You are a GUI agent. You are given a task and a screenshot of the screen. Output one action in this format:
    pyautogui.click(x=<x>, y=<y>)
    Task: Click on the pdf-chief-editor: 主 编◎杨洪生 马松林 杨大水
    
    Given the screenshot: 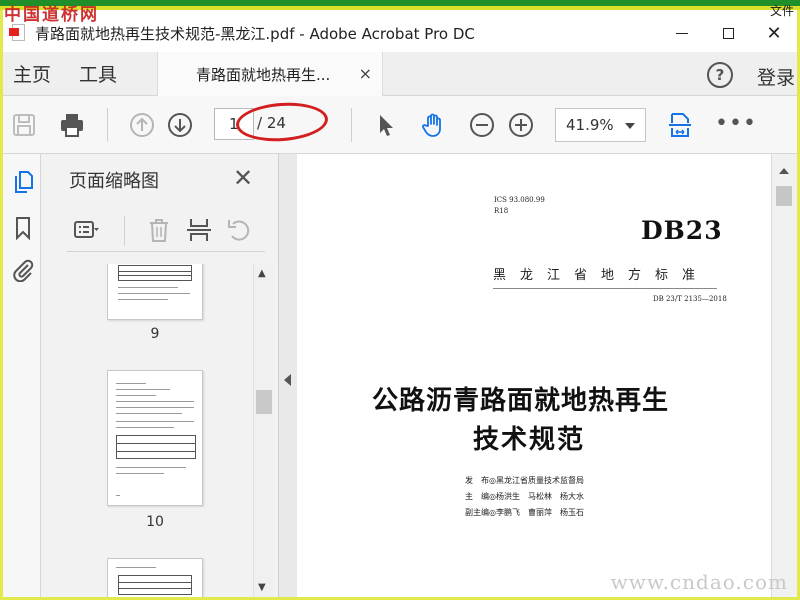 What is the action you would take?
    pyautogui.click(x=524, y=496)
    